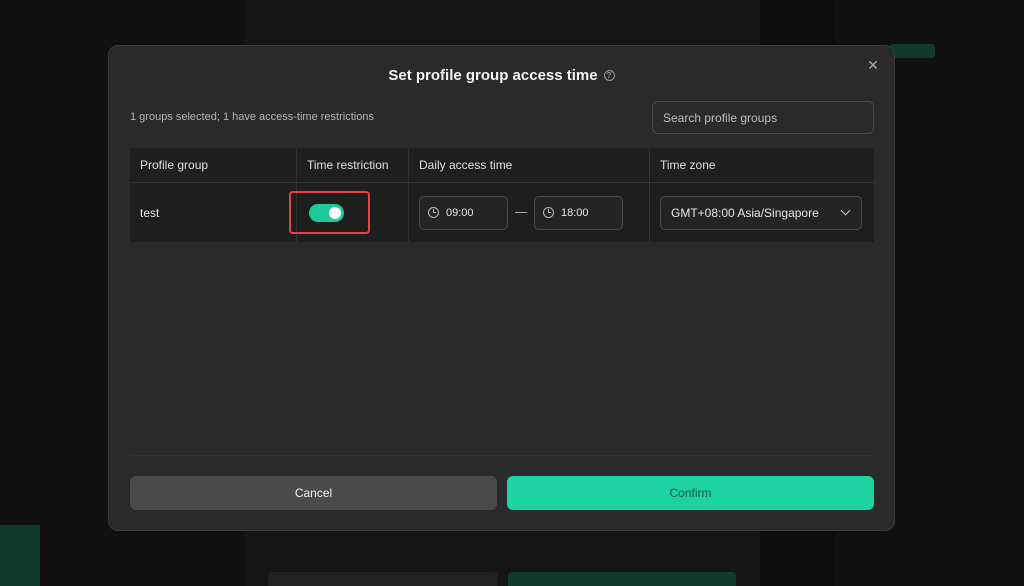 This screenshot has height=586, width=1024. I want to click on column-header-time-zone: Time zone, so click(688, 165).